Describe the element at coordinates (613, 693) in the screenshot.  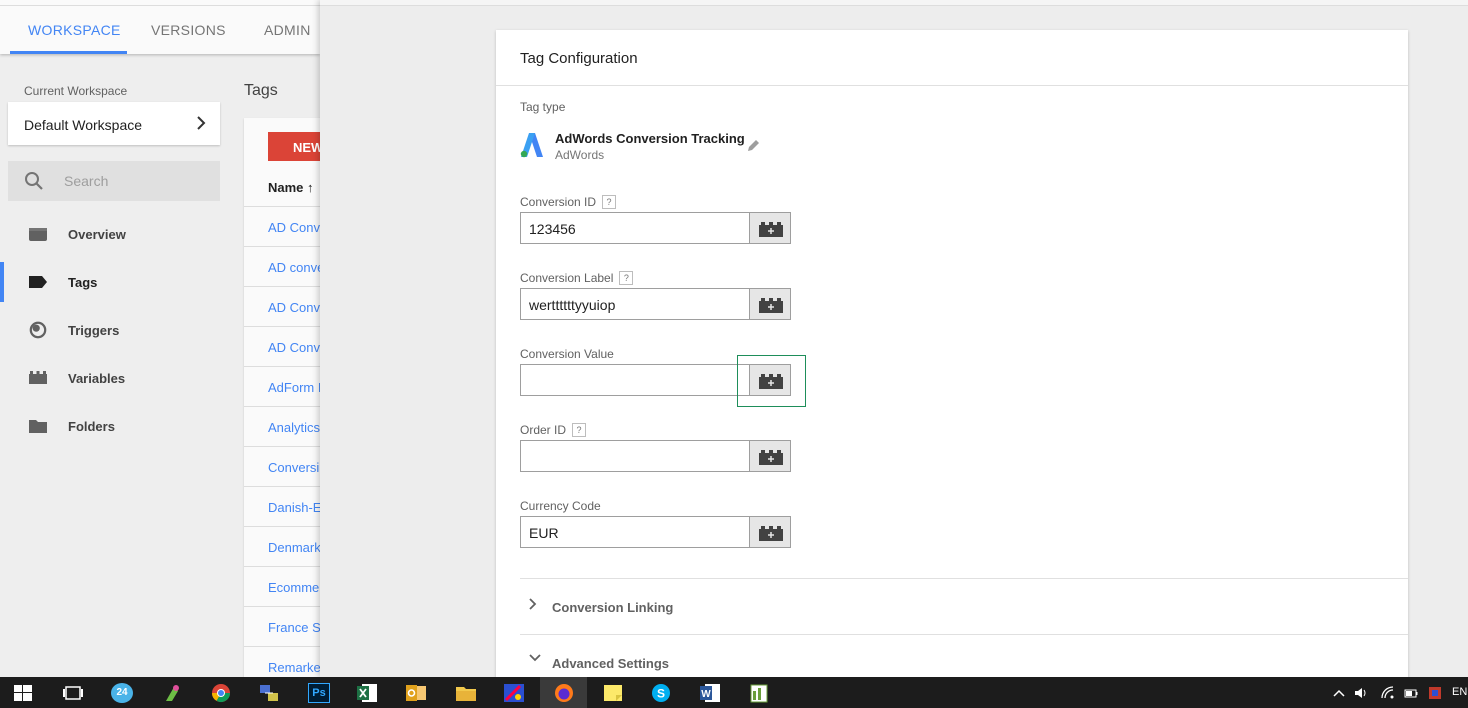
I see `sticky-notes-icon` at that location.